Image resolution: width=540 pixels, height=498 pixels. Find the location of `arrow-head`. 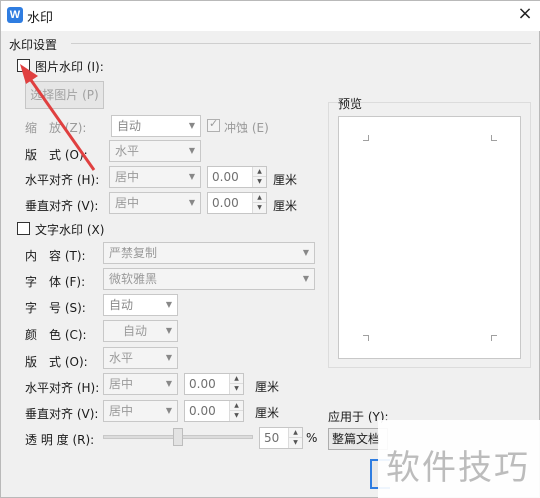

arrow-head is located at coordinates (29, 74).